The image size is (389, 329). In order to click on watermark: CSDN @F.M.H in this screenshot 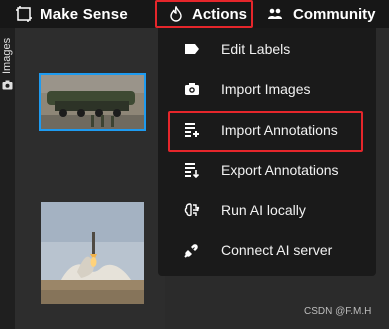, I will do `click(338, 311)`.